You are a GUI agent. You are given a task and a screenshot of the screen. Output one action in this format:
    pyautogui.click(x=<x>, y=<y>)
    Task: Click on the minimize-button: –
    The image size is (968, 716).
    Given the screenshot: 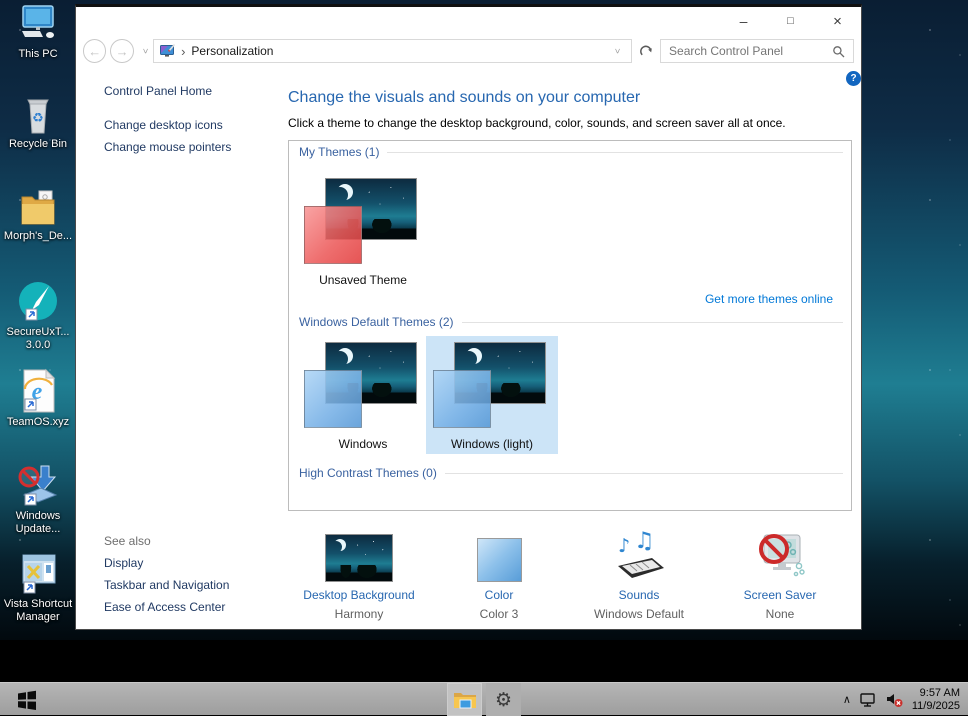 What is the action you would take?
    pyautogui.click(x=743, y=21)
    